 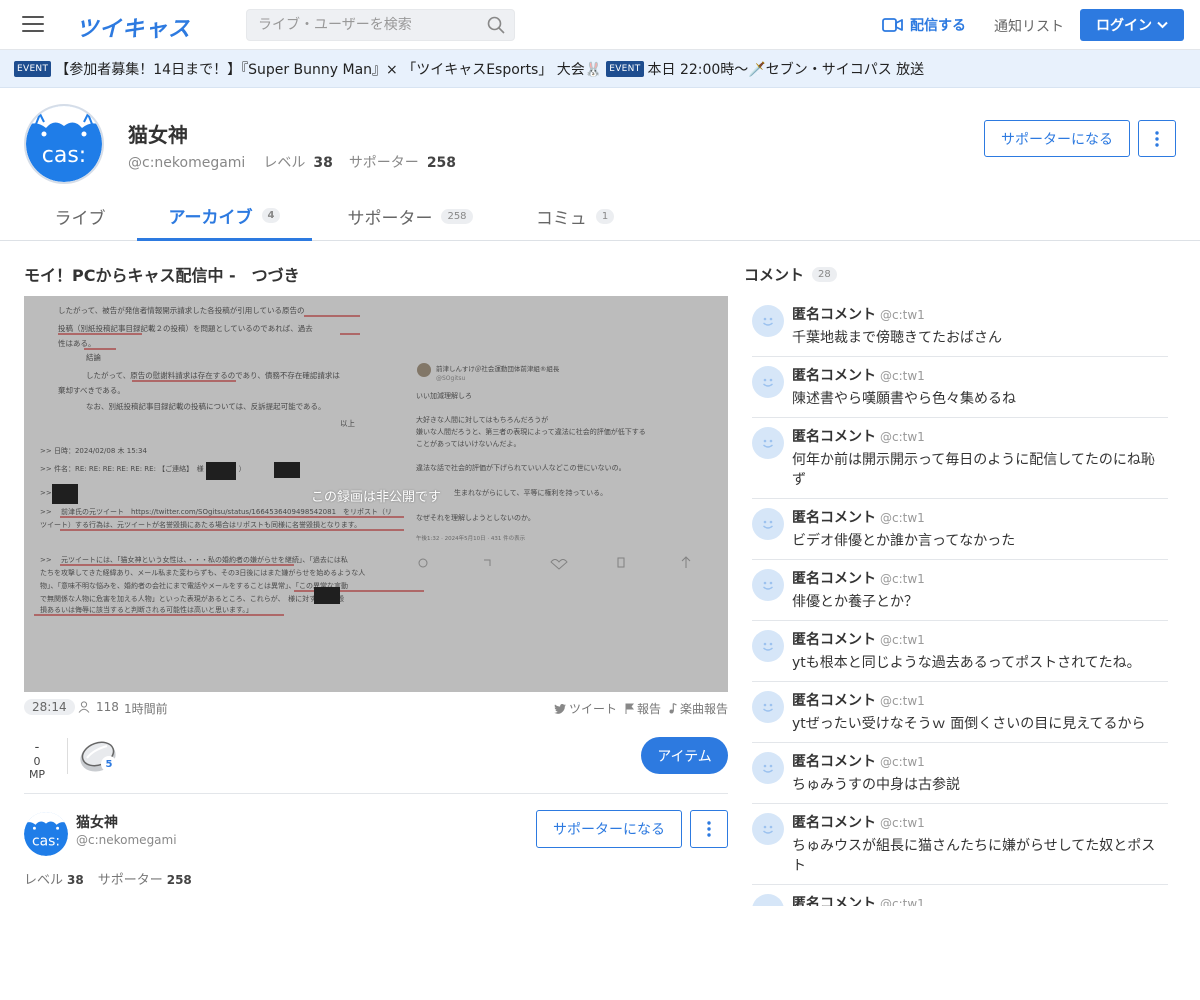 I want to click on supporter-value: 258, so click(x=441, y=163).